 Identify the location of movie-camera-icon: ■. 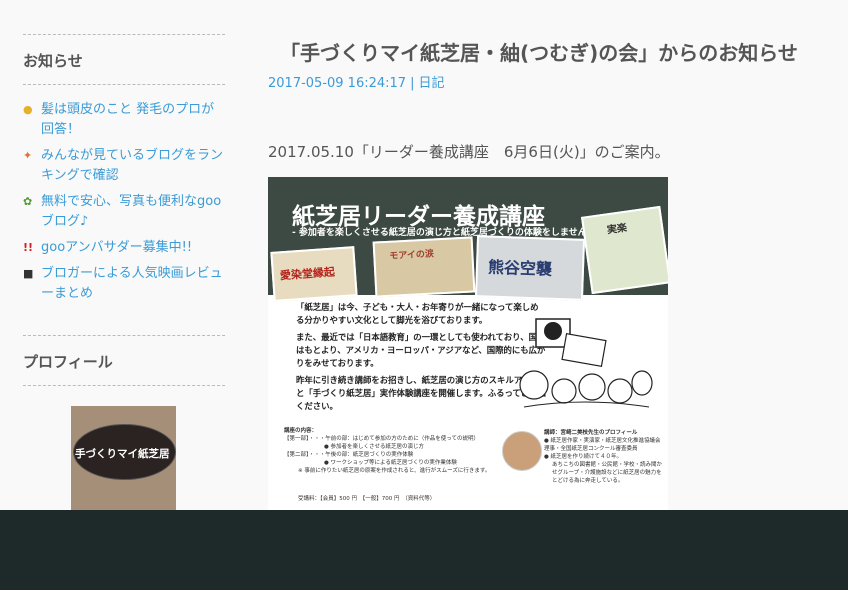
(28, 273).